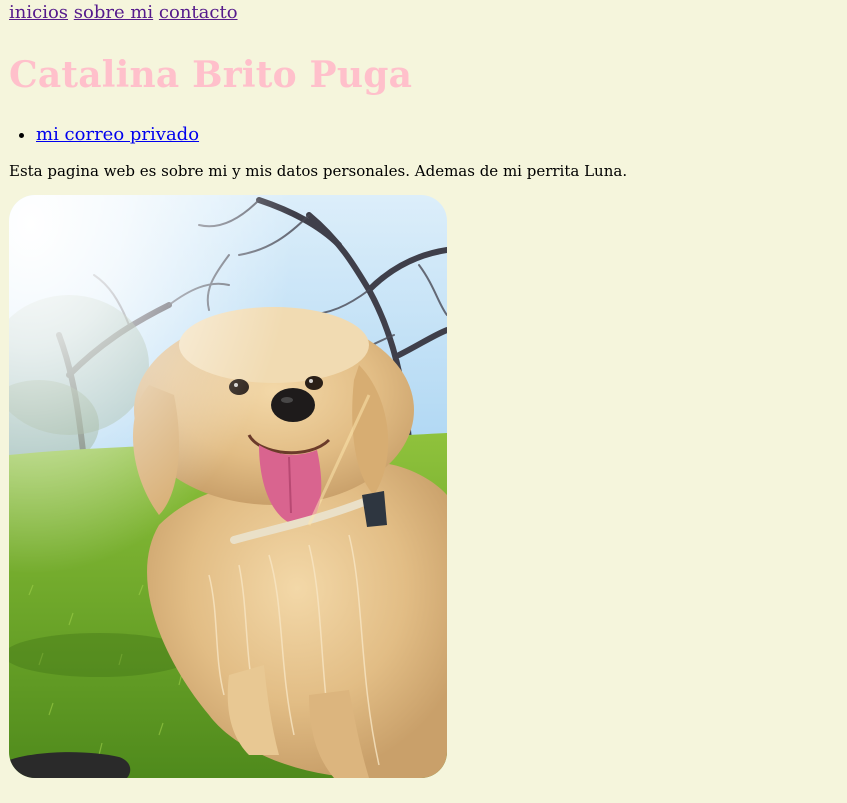  Describe the element at coordinates (198, 12) in the screenshot. I see `nav-link-contacto: contacto` at that location.